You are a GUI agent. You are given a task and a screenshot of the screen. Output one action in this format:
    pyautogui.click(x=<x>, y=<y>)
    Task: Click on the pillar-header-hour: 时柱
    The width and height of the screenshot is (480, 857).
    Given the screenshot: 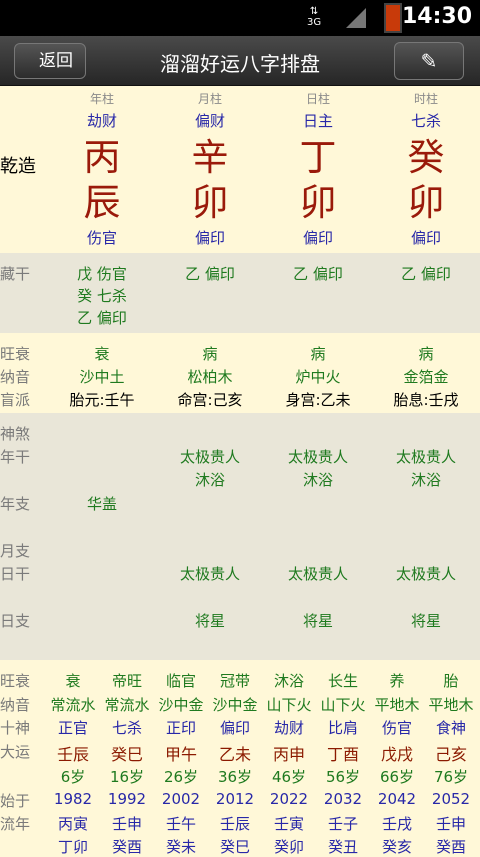 What is the action you would take?
    pyautogui.click(x=425, y=99)
    